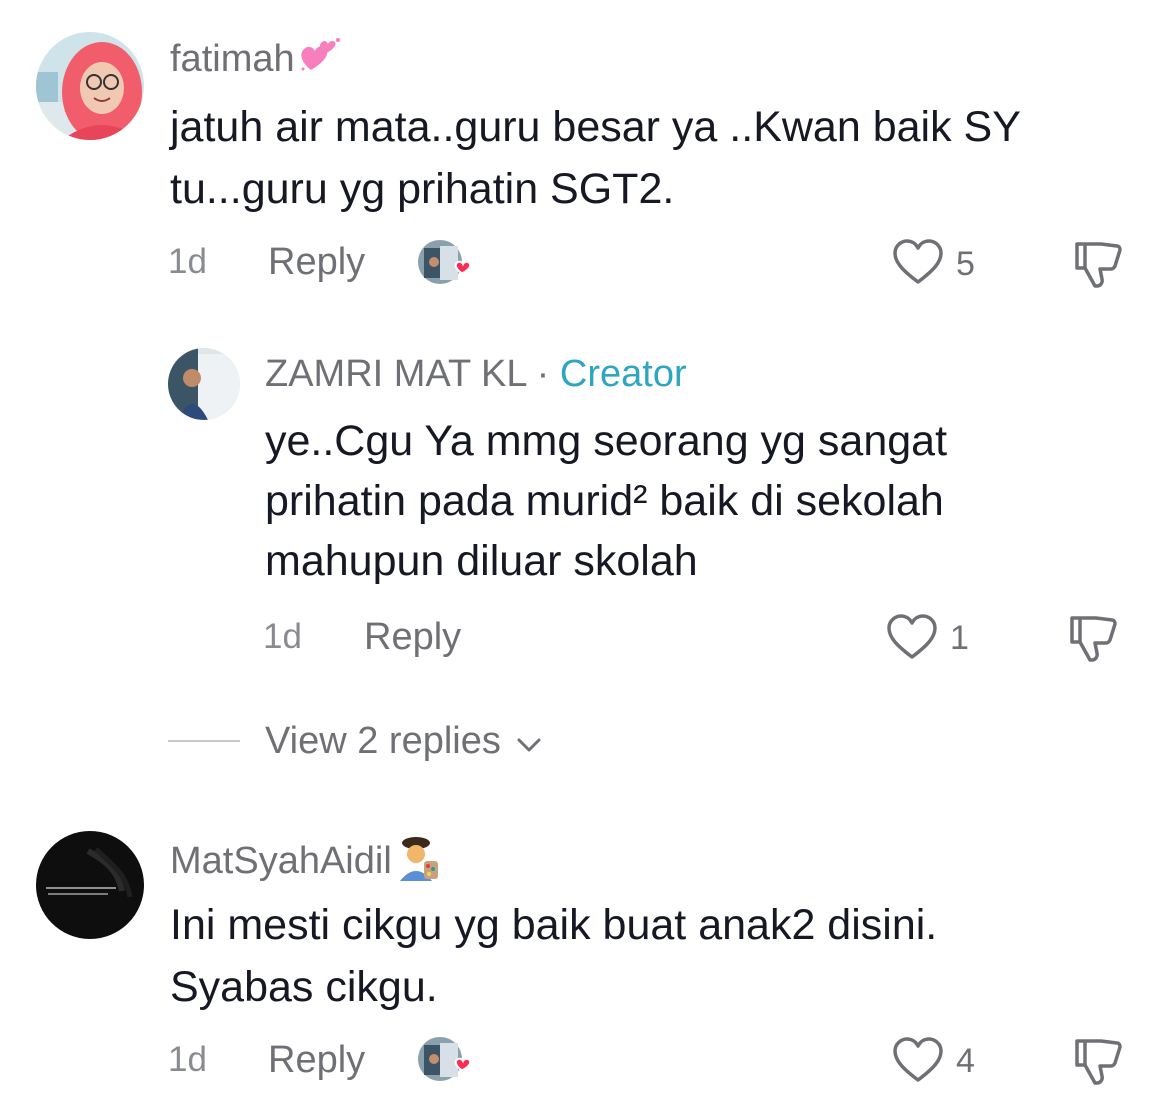 The height and width of the screenshot is (1112, 1170). What do you see at coordinates (606, 441) in the screenshot?
I see `reply-text-line: ye..Cgu Ya mmg seorang yg sangat` at bounding box center [606, 441].